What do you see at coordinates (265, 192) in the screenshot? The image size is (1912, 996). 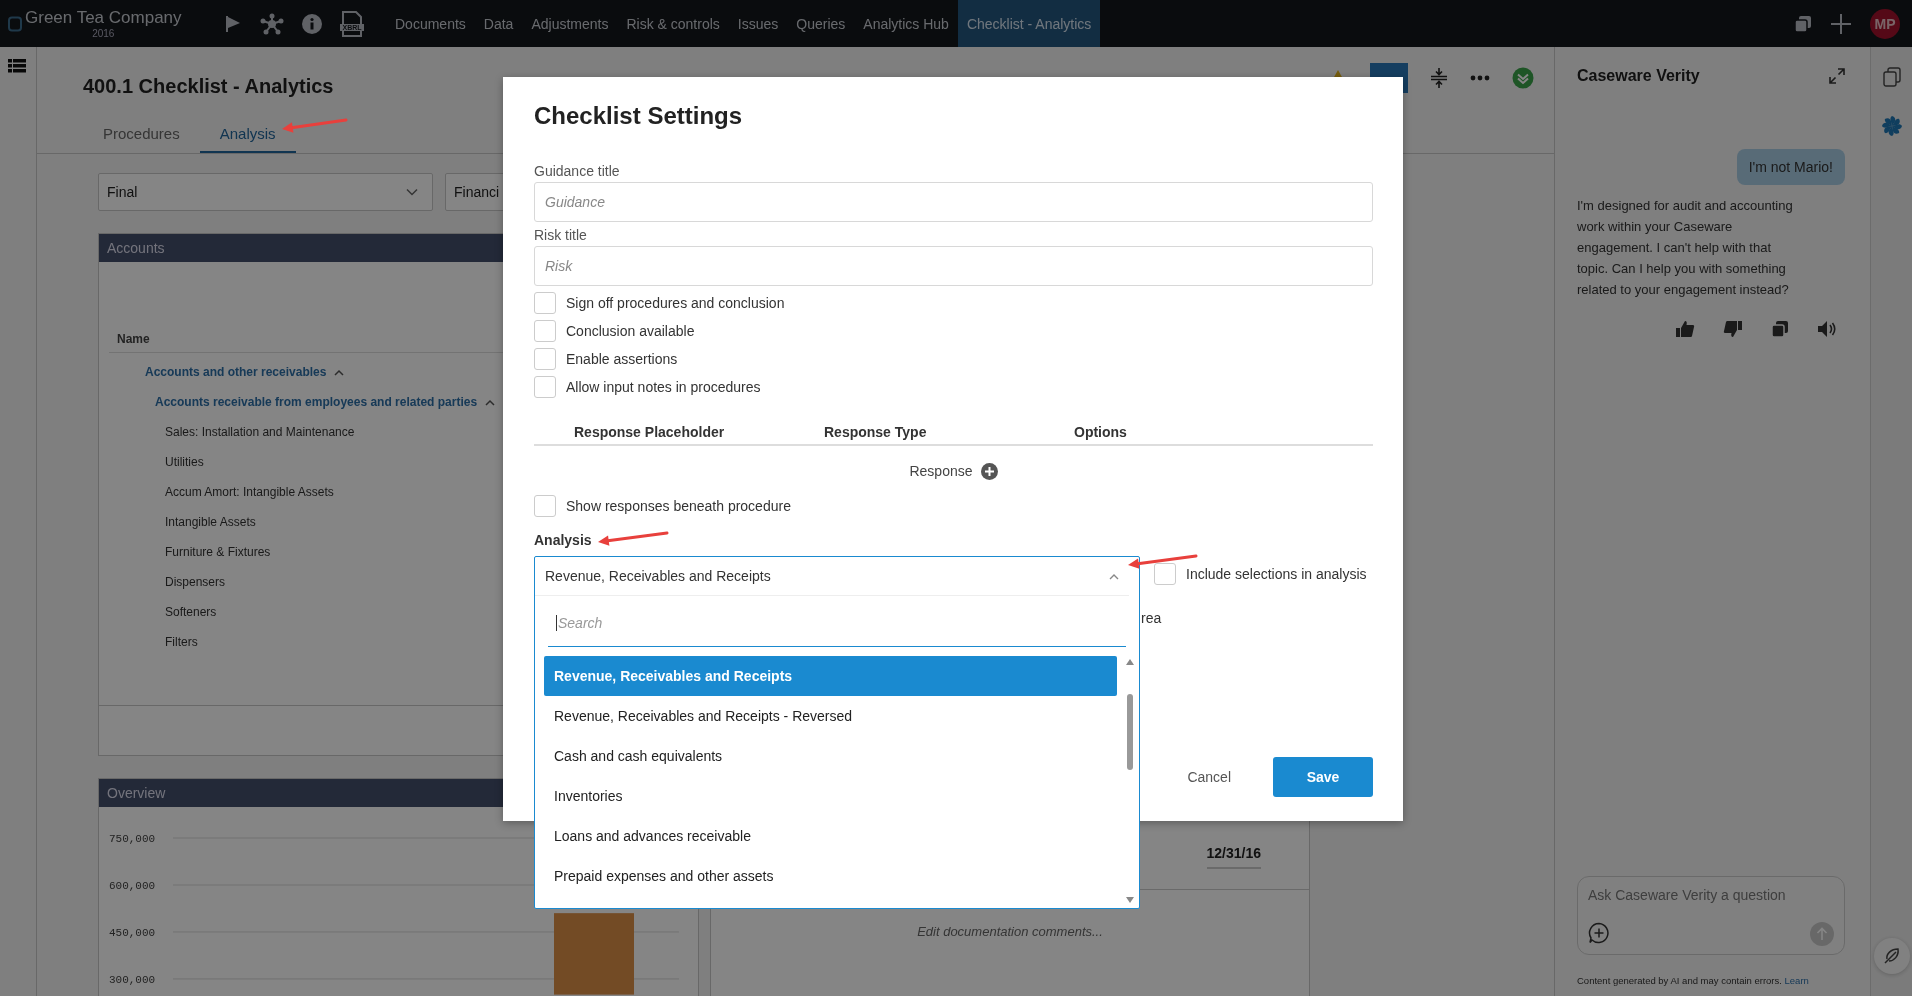 I see `filter-dropdown: Final` at bounding box center [265, 192].